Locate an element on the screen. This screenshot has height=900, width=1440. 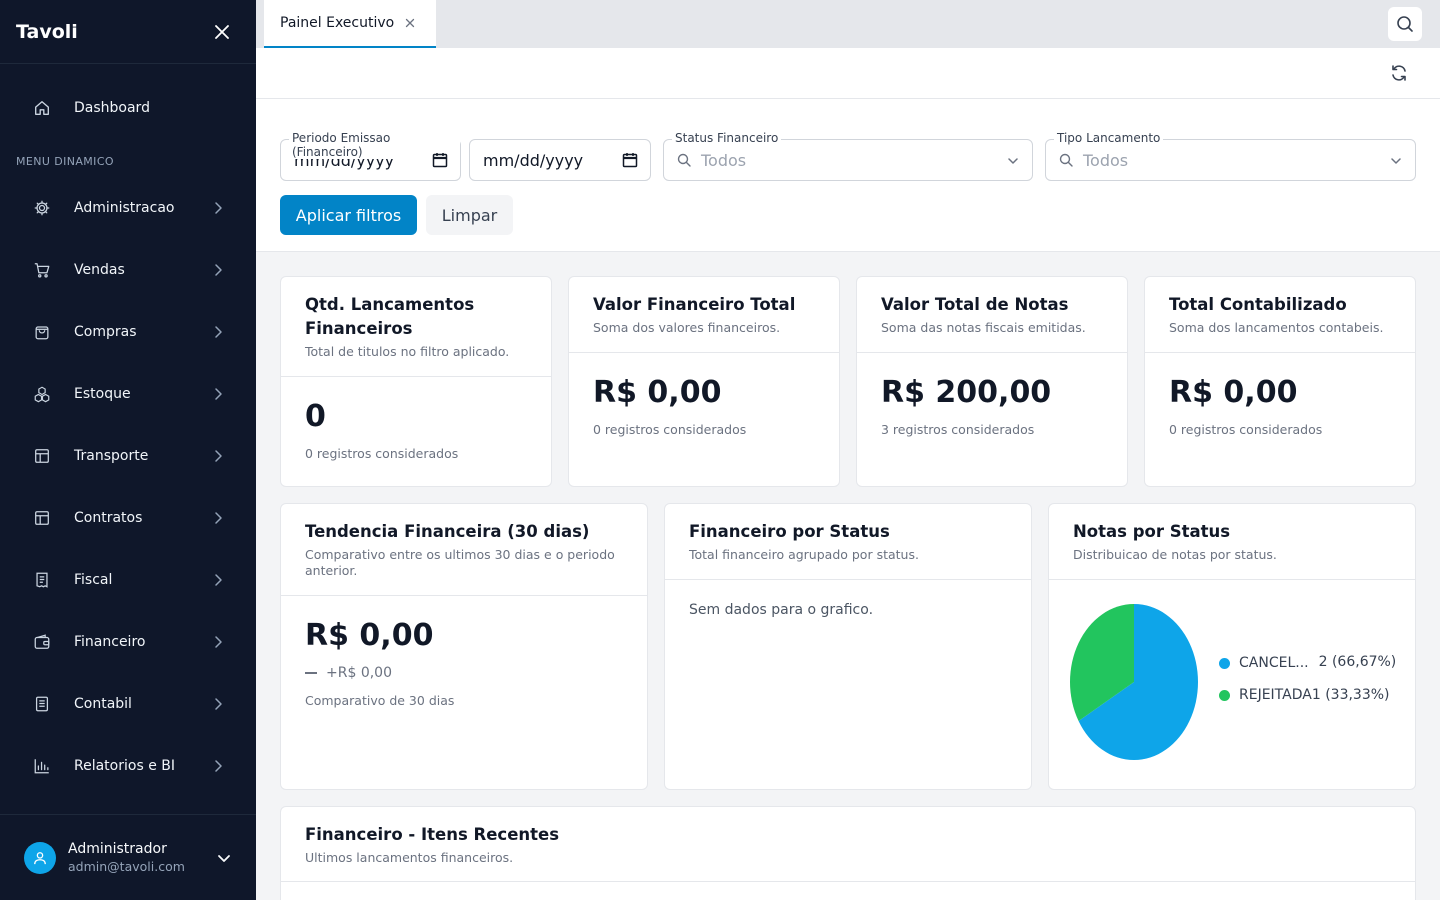
sidebar-item-contratos: Contratos is located at coordinates (128, 518).